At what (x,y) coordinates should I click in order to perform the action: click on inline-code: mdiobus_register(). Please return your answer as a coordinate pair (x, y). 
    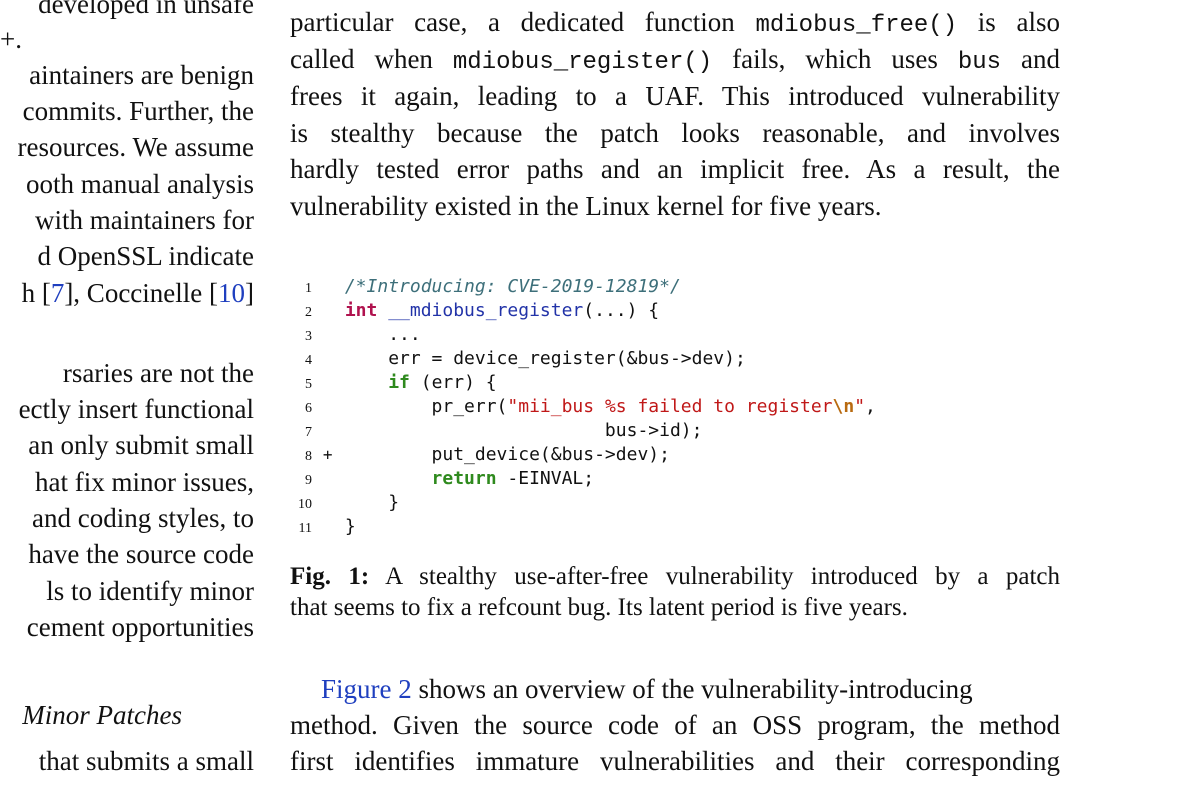
    Looking at the image, I should click on (582, 62).